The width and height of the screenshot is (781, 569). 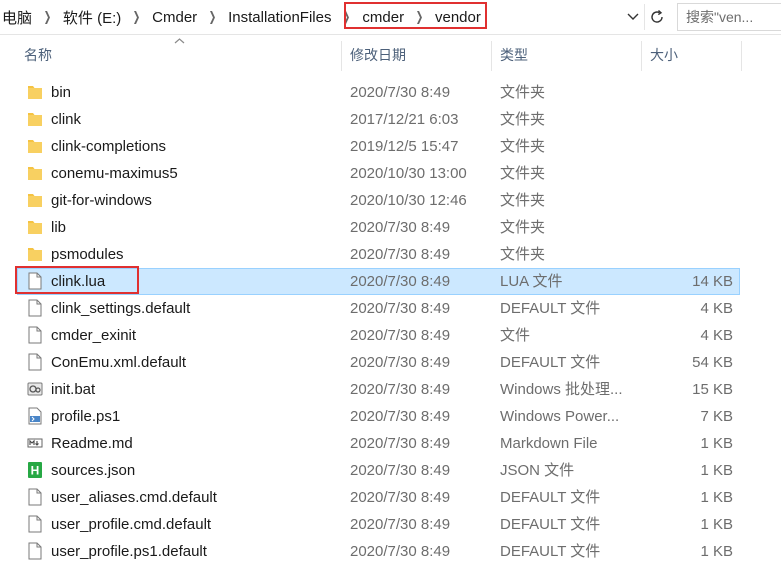 I want to click on file-name: sources.json, so click(x=93, y=470).